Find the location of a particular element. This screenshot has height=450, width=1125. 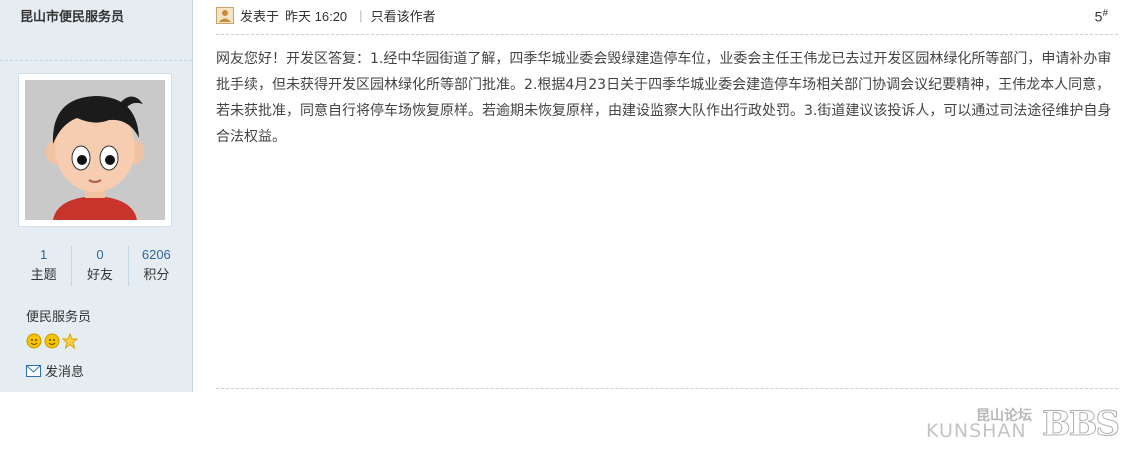

user-group: 便民服务员 is located at coordinates (58, 315).